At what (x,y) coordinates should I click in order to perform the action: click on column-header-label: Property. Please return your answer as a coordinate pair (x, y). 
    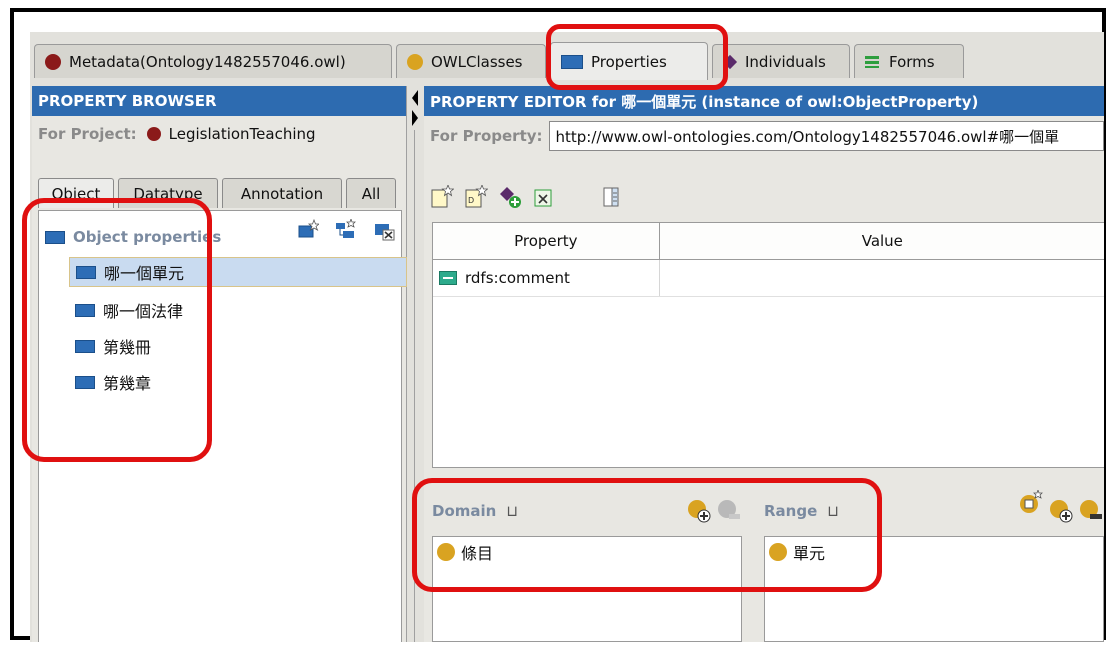
    Looking at the image, I should click on (546, 241).